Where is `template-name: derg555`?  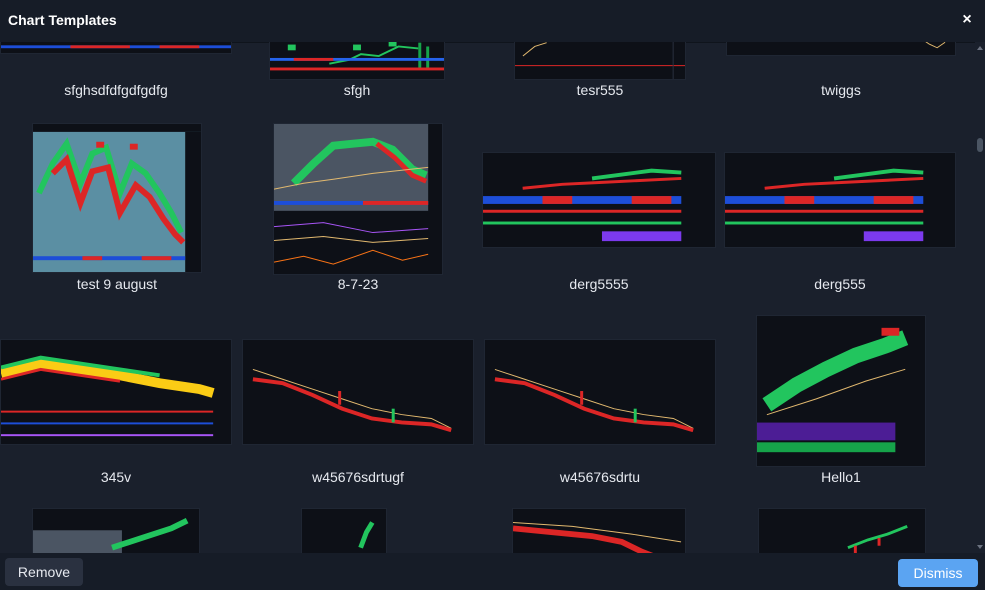
template-name: derg555 is located at coordinates (840, 284).